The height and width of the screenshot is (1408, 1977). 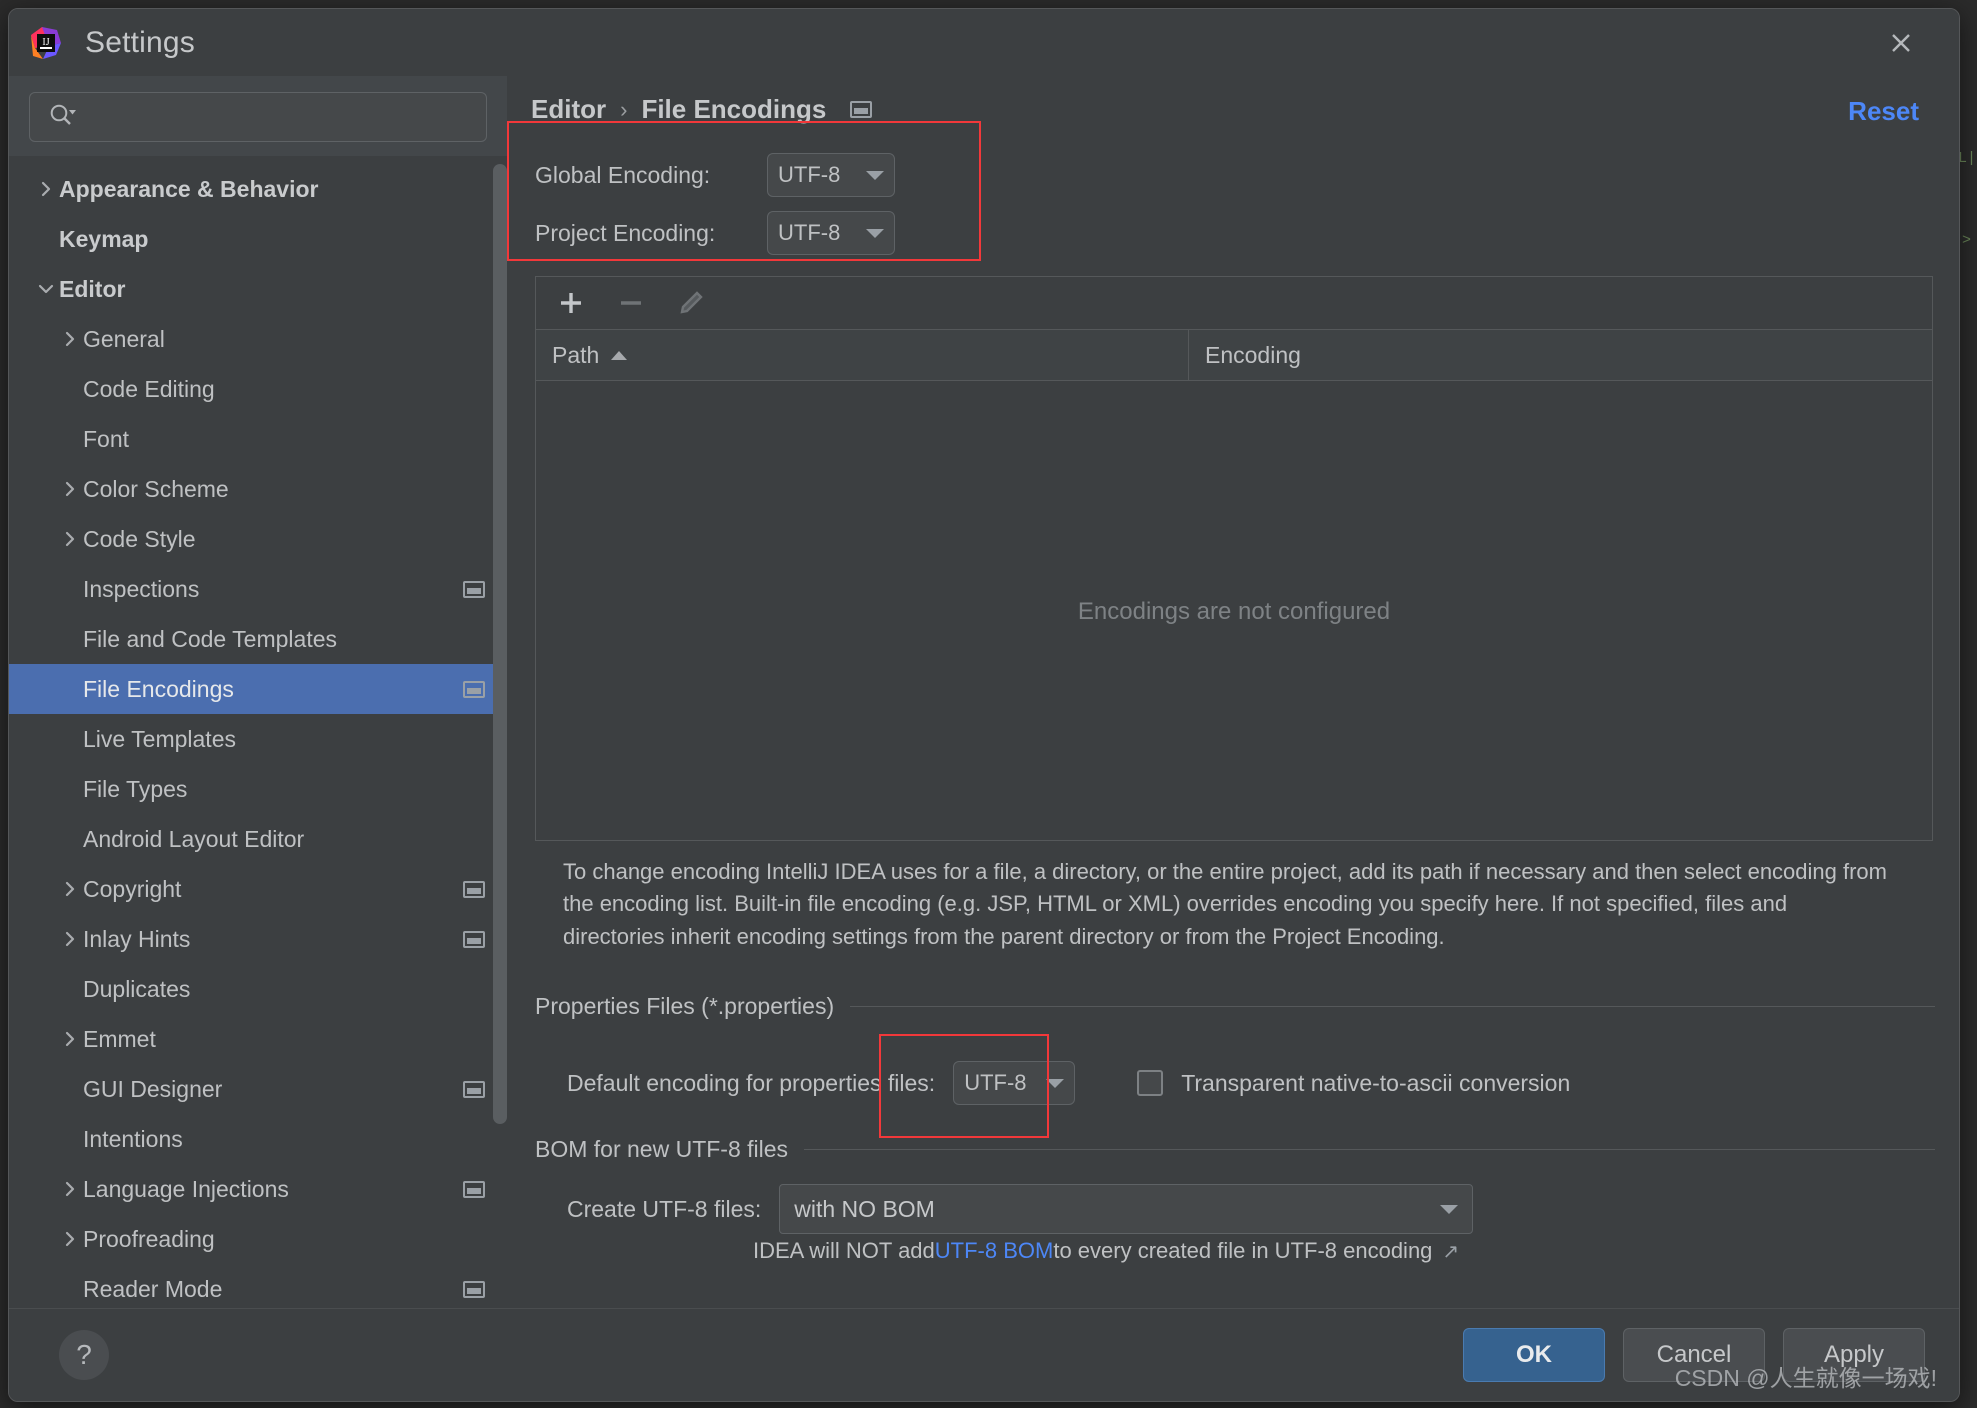 I want to click on create-utf8-files-row: Create UTF-8 files: with NO BOM, so click(x=1020, y=1209).